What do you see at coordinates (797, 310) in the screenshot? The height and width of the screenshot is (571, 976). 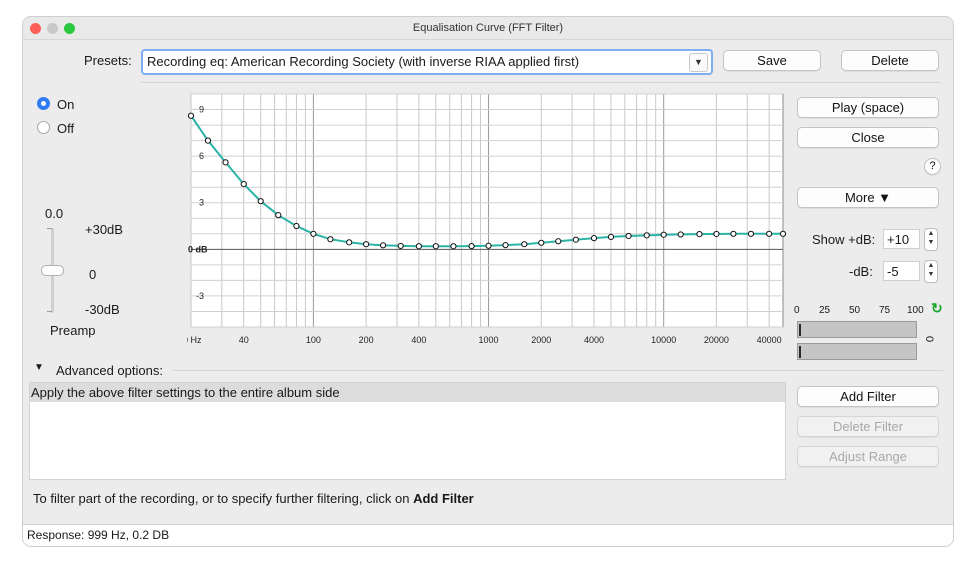 I see `meter-tick-label: 0` at bounding box center [797, 310].